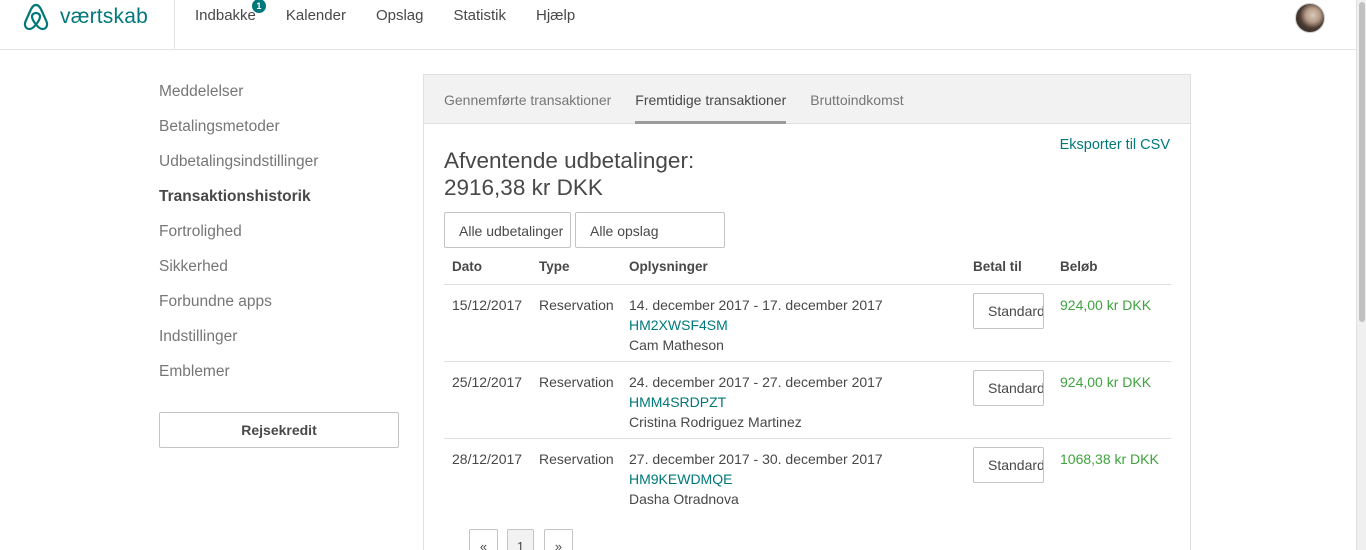 The width and height of the screenshot is (1366, 550). What do you see at coordinates (520, 539) in the screenshot?
I see `pagination-page-1: 1` at bounding box center [520, 539].